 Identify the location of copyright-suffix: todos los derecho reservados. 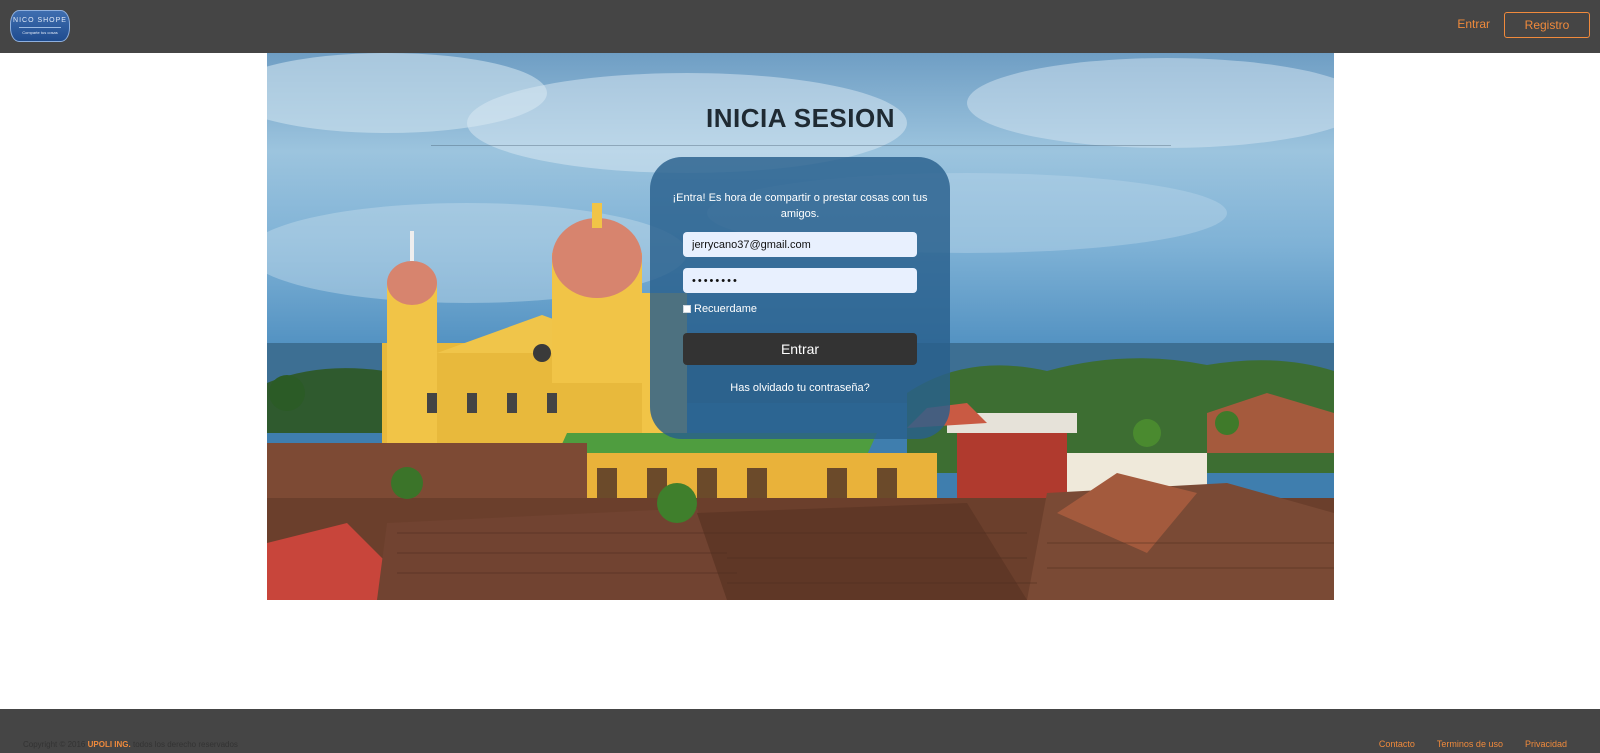
(185, 744).